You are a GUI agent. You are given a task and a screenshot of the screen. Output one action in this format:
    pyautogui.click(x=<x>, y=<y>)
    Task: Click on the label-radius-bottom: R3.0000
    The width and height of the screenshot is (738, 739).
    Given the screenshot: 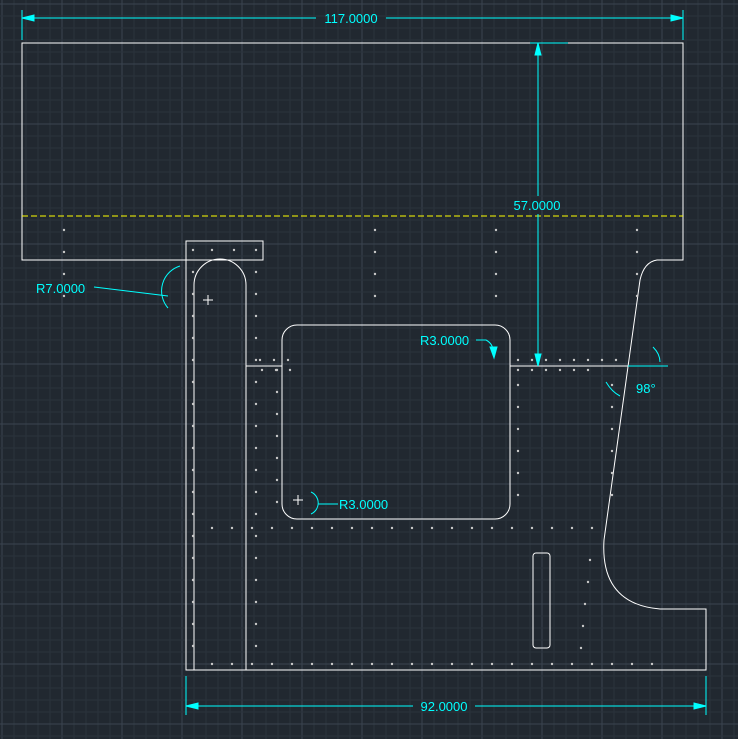 What is the action you would take?
    pyautogui.click(x=363, y=504)
    